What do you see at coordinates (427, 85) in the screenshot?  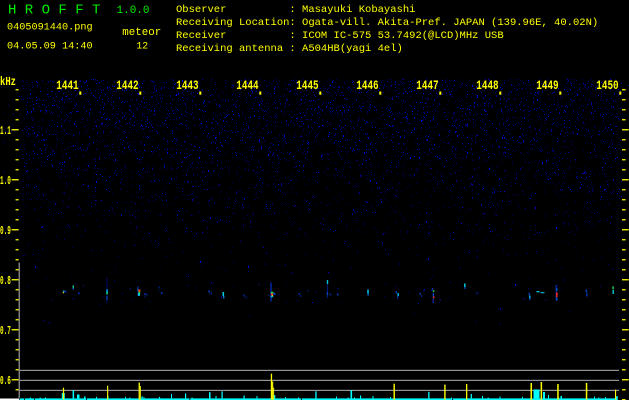 I see `svg-text: 1447` at bounding box center [427, 85].